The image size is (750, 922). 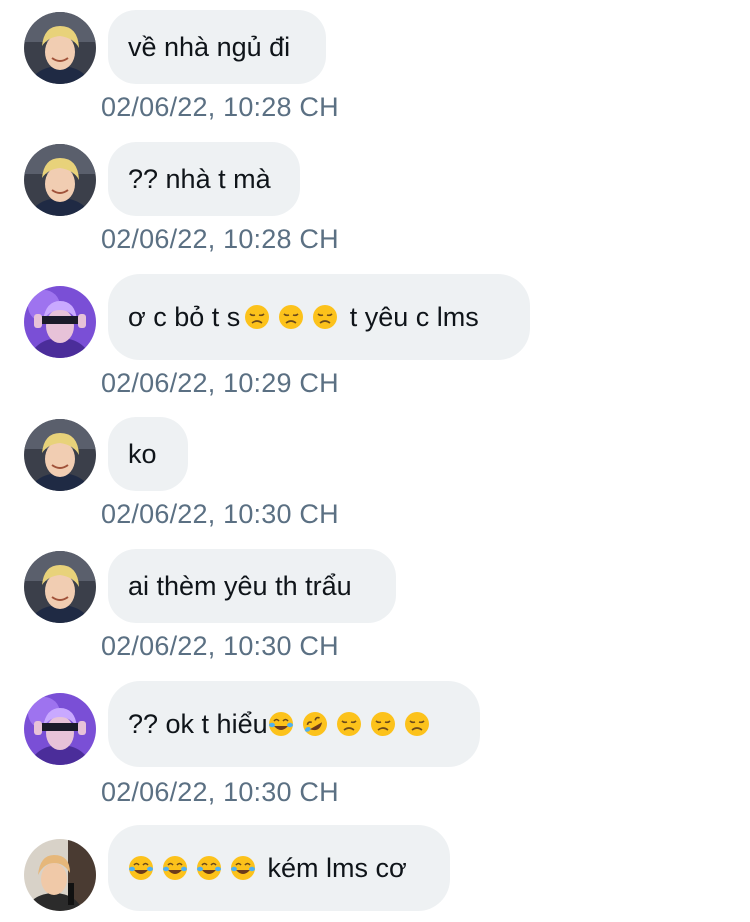 What do you see at coordinates (410, 316) in the screenshot?
I see `message-text: t yêu c lms` at bounding box center [410, 316].